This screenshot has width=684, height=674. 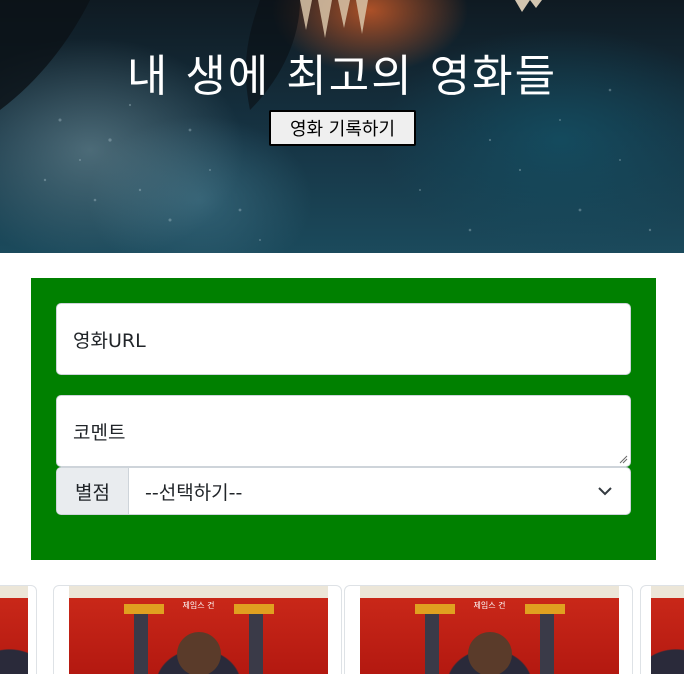 I want to click on record-movie-button: 영화 기록하기, so click(x=342, y=128).